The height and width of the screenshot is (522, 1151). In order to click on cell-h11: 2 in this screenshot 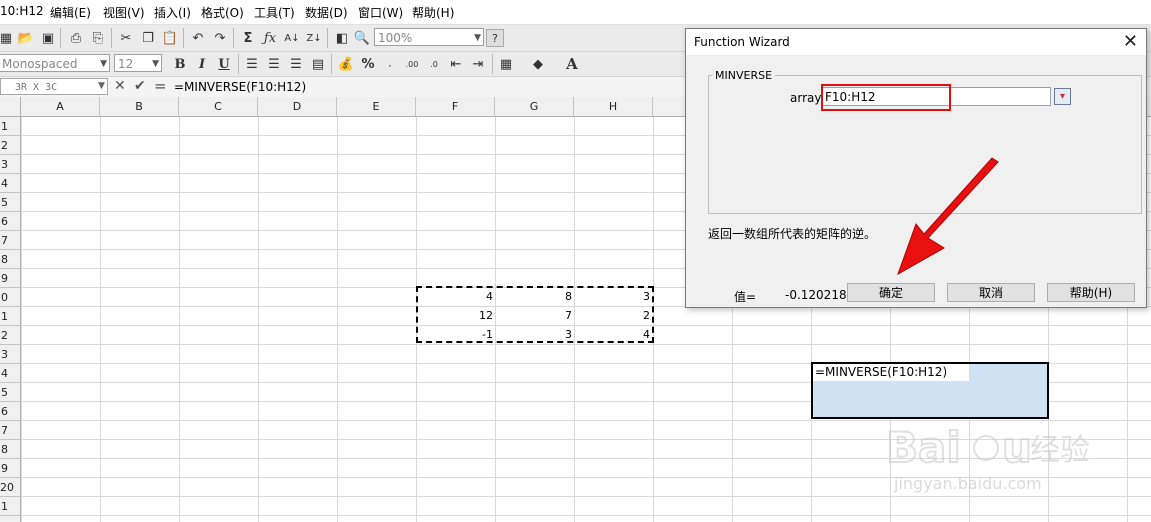, I will do `click(615, 315)`.